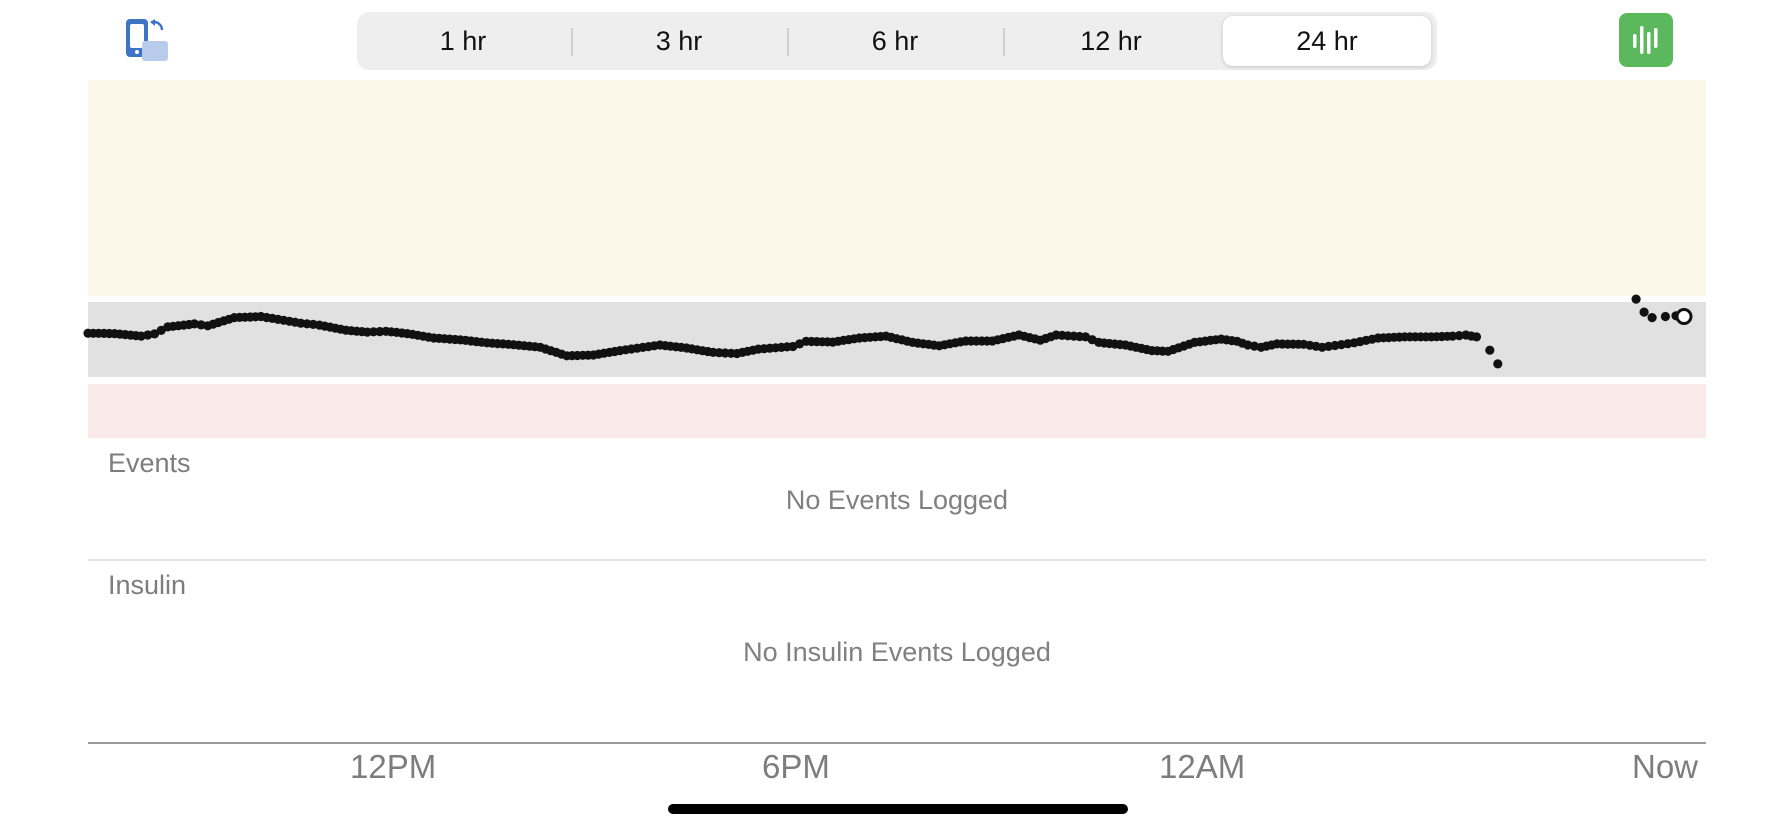  I want to click on events-empty-message: No Events Logged, so click(897, 500).